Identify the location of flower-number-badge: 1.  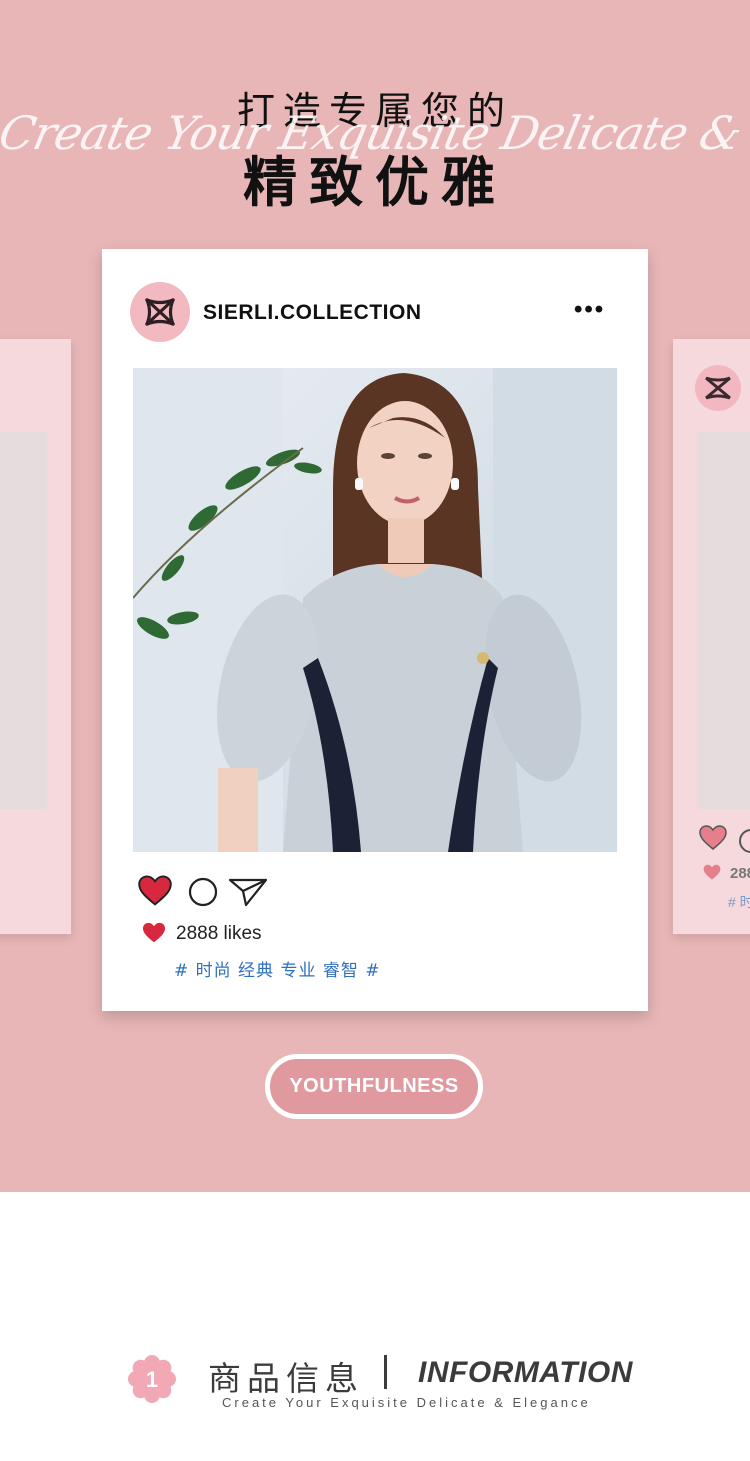
(152, 1379).